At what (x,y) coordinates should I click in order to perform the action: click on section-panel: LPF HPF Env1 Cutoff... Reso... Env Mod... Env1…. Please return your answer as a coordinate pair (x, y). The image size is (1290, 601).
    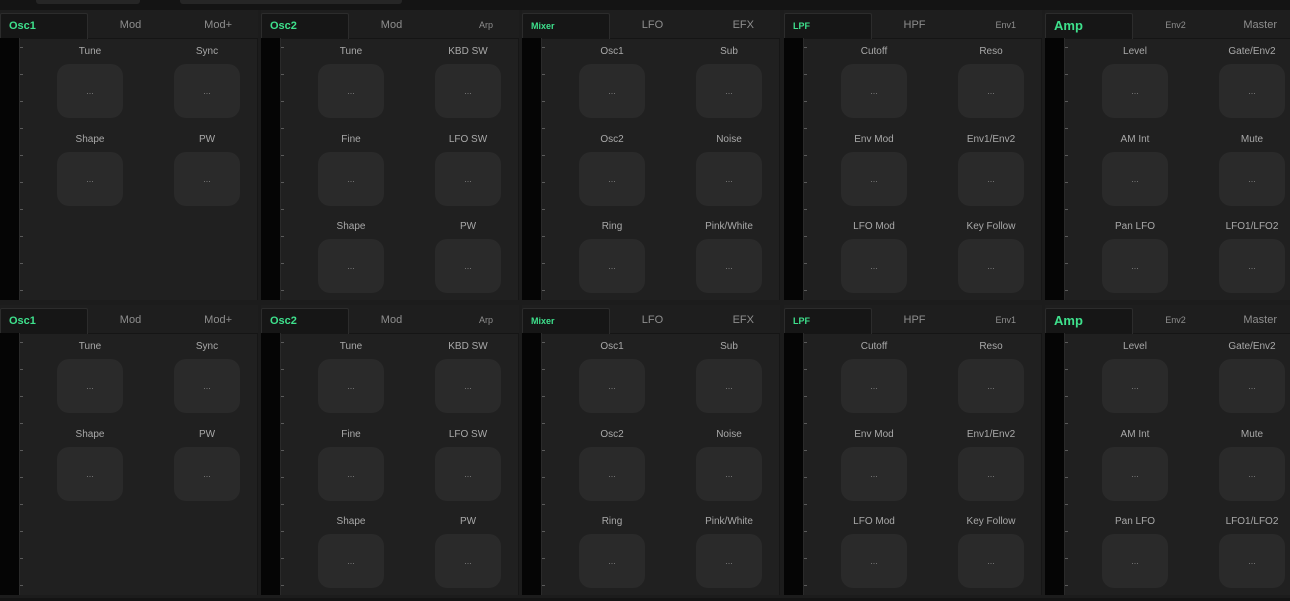
    Looking at the image, I should click on (913, 450).